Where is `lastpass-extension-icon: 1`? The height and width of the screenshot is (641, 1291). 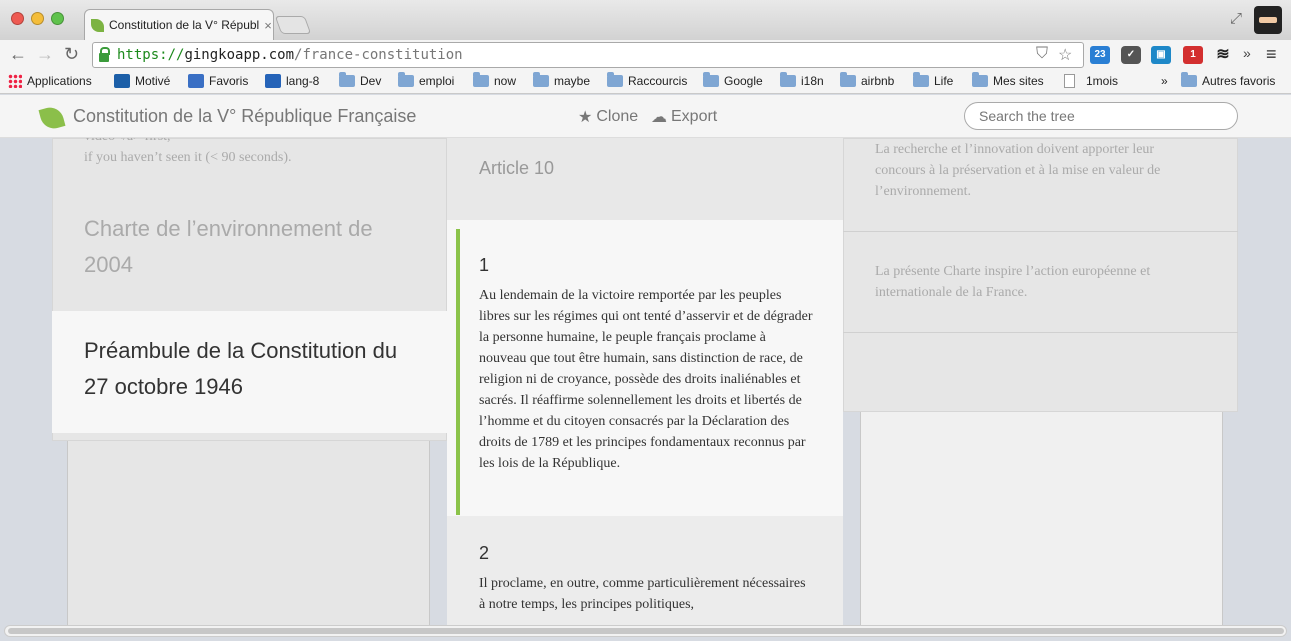 lastpass-extension-icon: 1 is located at coordinates (1193, 55).